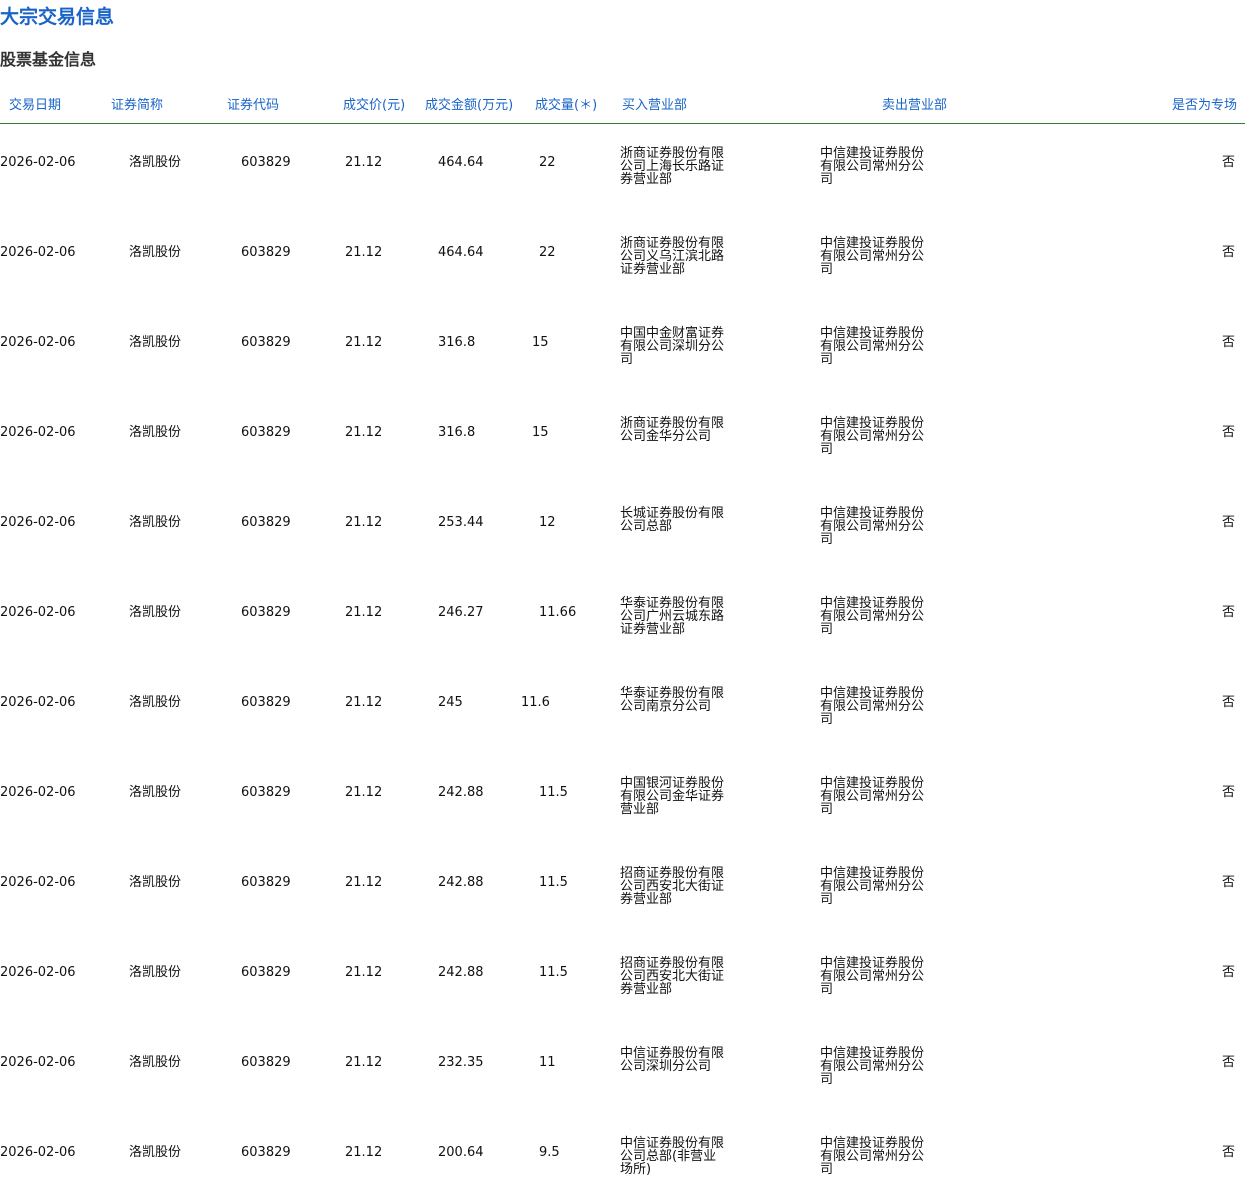  What do you see at coordinates (672, 616) in the screenshot?
I see `cell-buy-branch: 华泰证券股份有限公司广州云城东路证券营业部` at bounding box center [672, 616].